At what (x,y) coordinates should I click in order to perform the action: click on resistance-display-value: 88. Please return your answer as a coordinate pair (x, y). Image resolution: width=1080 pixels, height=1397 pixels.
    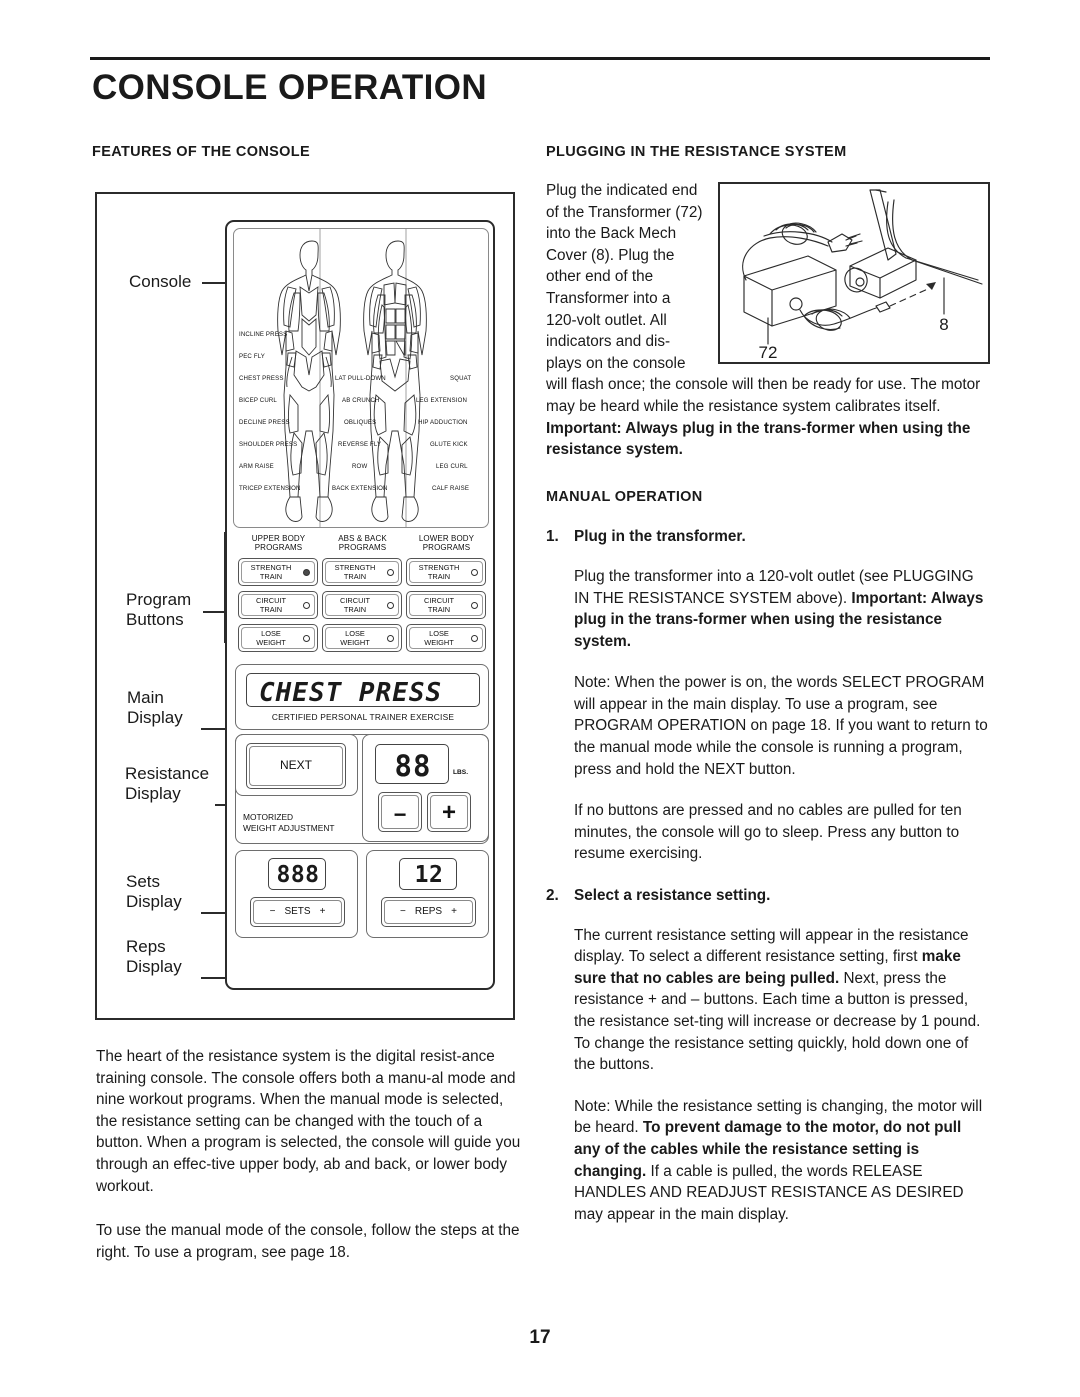
    Looking at the image, I should click on (413, 766).